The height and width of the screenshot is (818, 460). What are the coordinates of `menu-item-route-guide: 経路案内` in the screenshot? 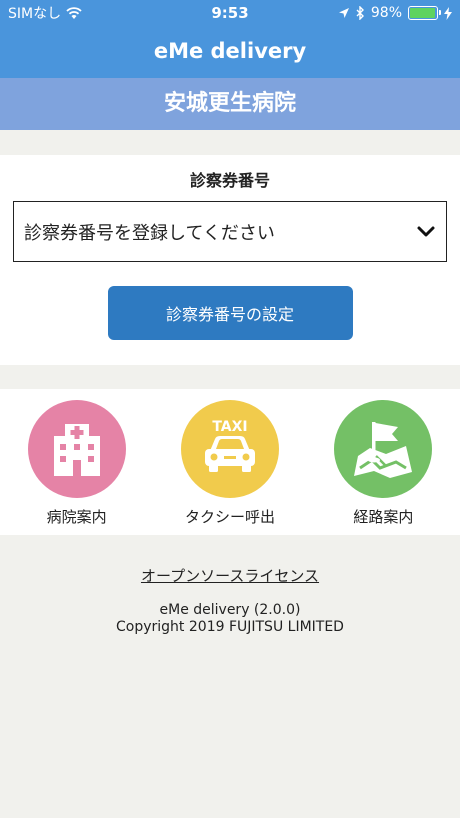 It's located at (383, 462).